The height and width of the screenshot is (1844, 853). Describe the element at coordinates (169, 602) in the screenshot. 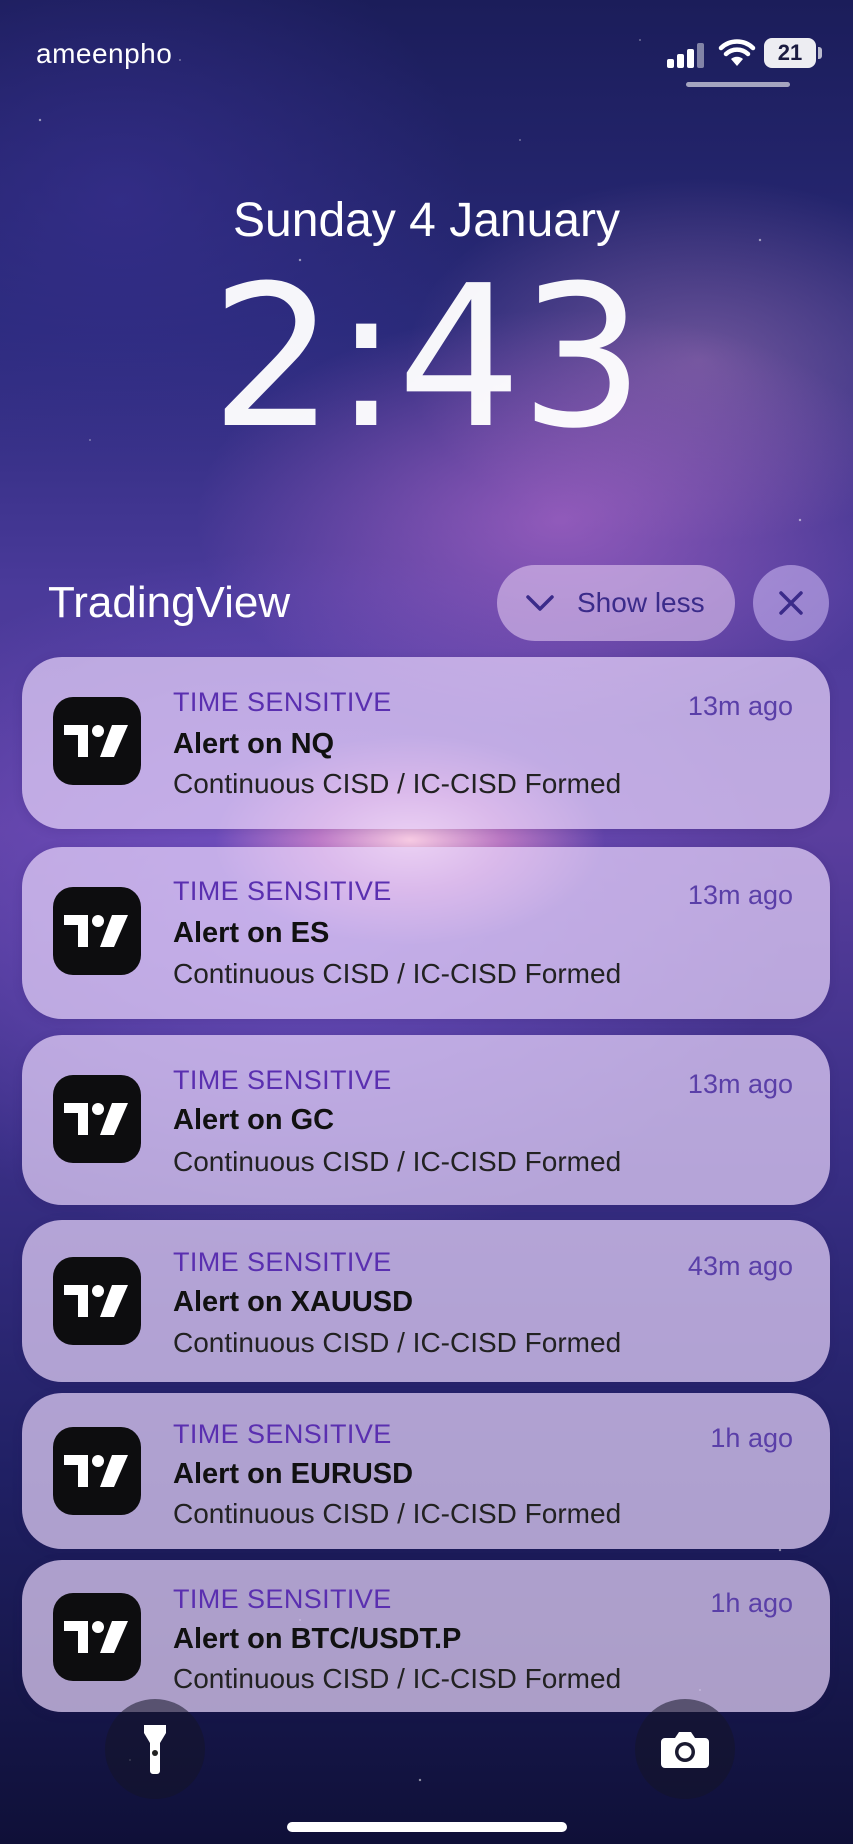

I see `group-app-name: TradingView` at that location.